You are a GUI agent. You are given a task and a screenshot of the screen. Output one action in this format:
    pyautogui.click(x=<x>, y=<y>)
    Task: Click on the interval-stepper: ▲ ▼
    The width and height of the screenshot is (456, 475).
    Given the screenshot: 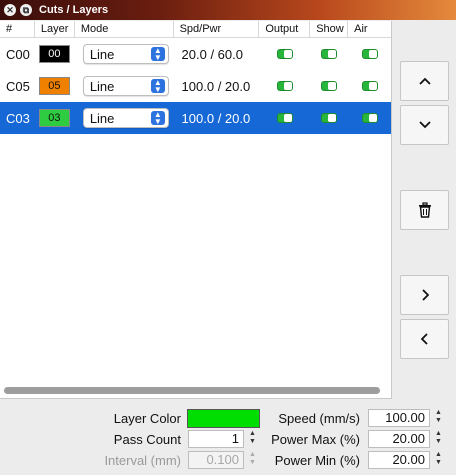 What is the action you would take?
    pyautogui.click(x=252, y=460)
    